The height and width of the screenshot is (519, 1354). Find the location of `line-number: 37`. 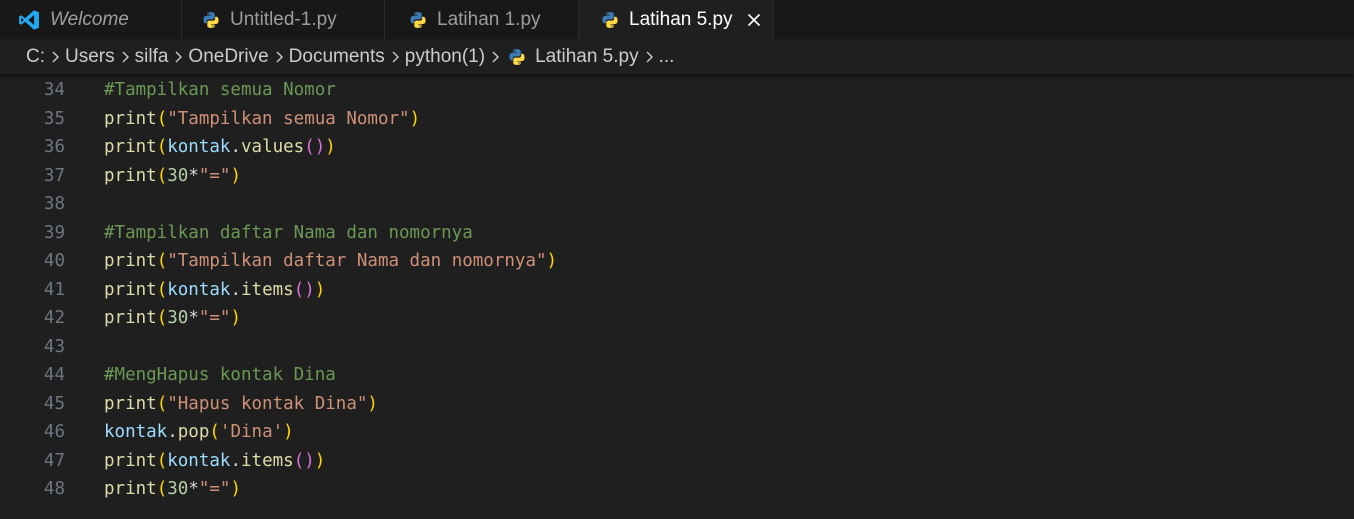

line-number: 37 is located at coordinates (54, 175).